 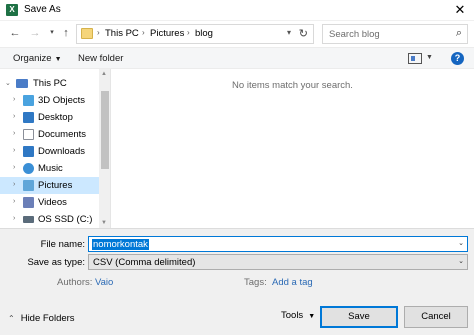 What do you see at coordinates (120, 244) in the screenshot?
I see `filename-value: nomorkontak` at bounding box center [120, 244].